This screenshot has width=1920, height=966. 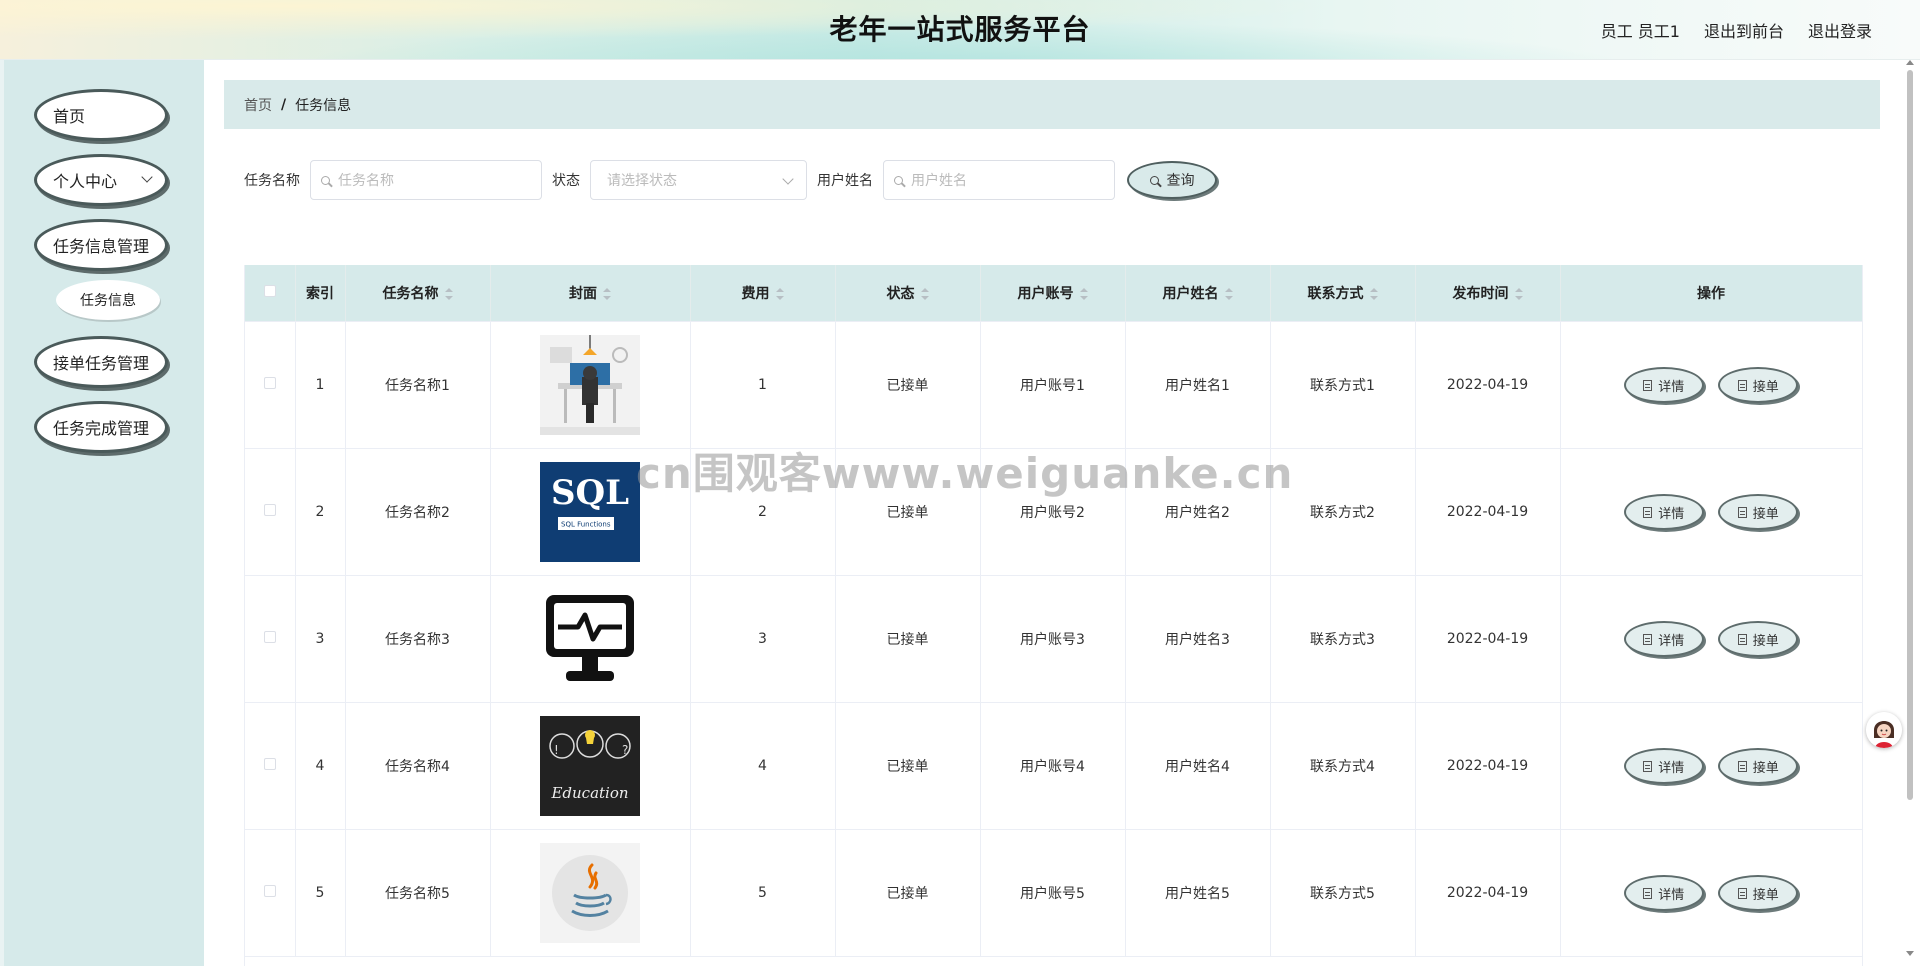 I want to click on header-fee: 费用, so click(x=763, y=293).